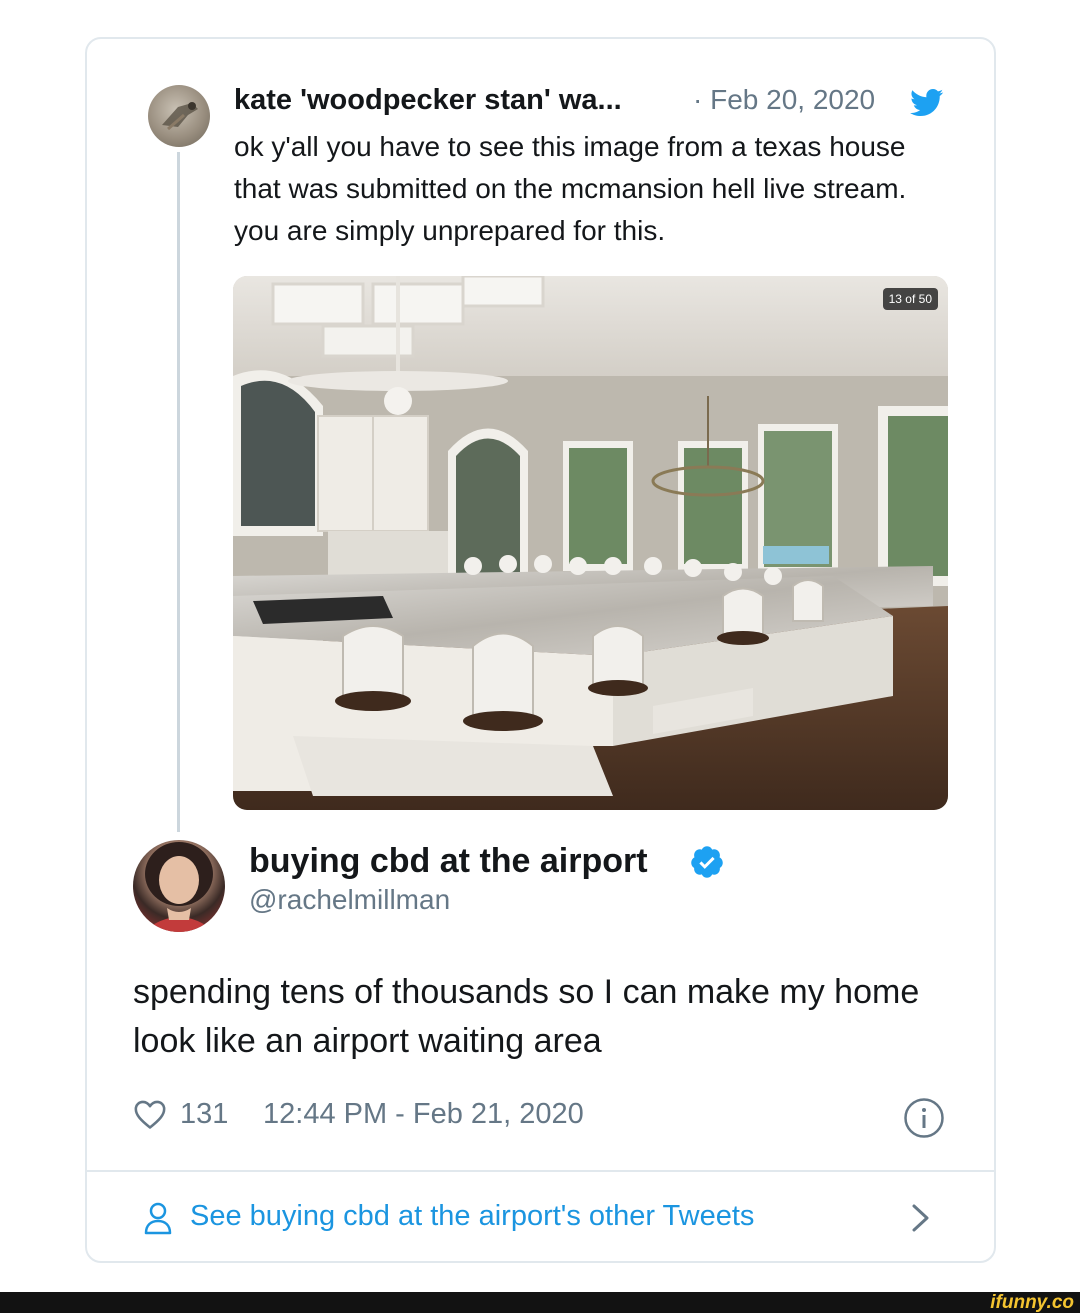  I want to click on twitter-bird-icon, so click(927, 103).